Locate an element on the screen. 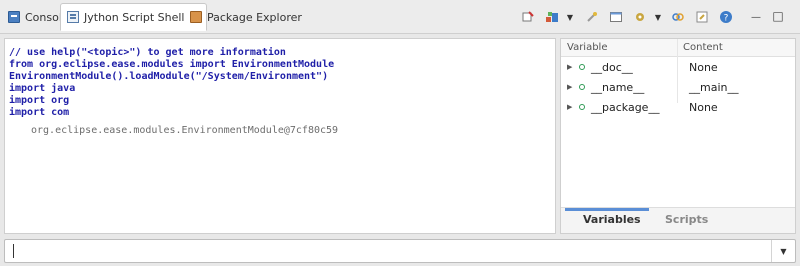 The width and height of the screenshot is (800, 266). variable-row: ▶ __name__ __main__ is located at coordinates (678, 88).